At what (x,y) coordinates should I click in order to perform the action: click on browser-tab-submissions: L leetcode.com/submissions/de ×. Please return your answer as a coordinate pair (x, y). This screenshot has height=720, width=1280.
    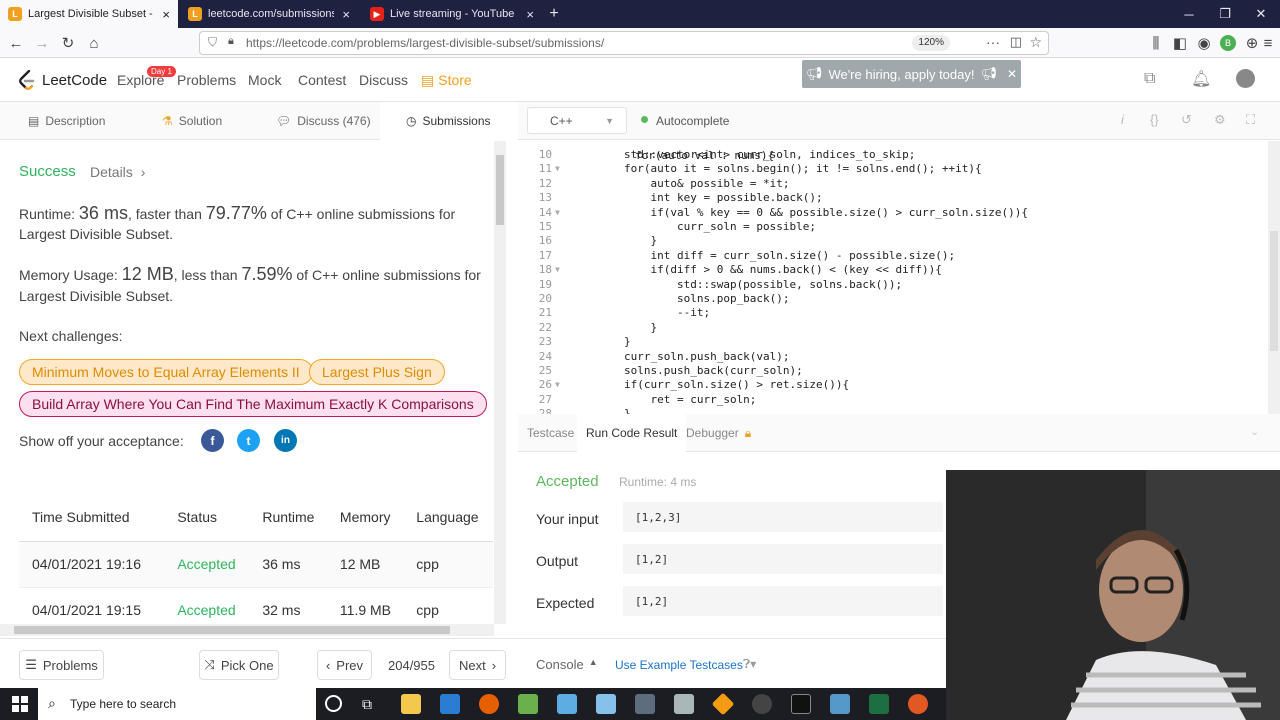
    Looking at the image, I should click on (269, 14).